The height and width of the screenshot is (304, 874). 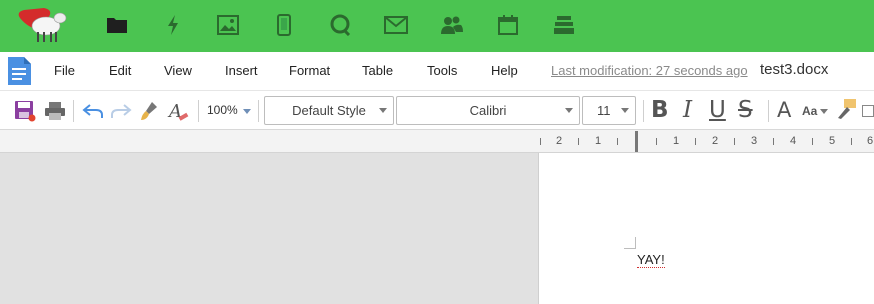 I want to click on highlight-icon, so click(x=846, y=109).